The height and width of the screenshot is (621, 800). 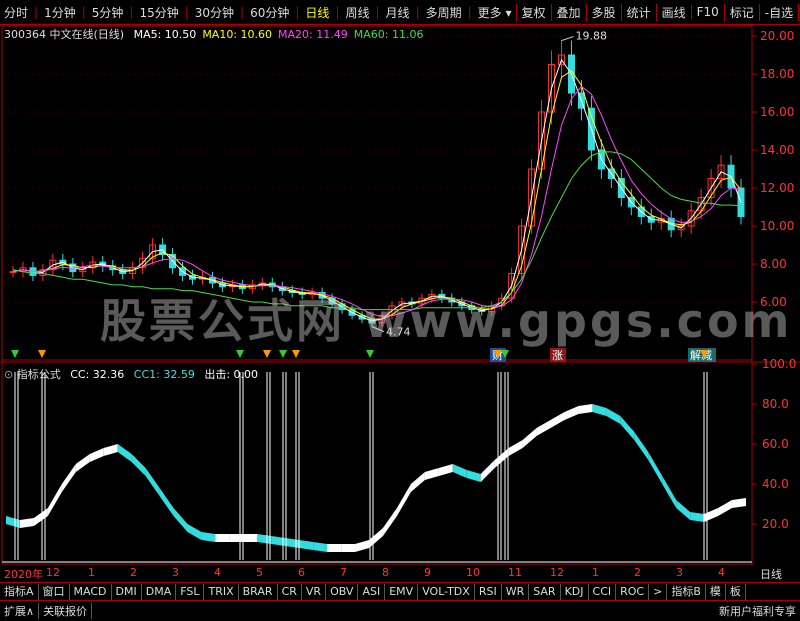 What do you see at coordinates (258, 592) in the screenshot?
I see `indicator-tab-7: BRAR` at bounding box center [258, 592].